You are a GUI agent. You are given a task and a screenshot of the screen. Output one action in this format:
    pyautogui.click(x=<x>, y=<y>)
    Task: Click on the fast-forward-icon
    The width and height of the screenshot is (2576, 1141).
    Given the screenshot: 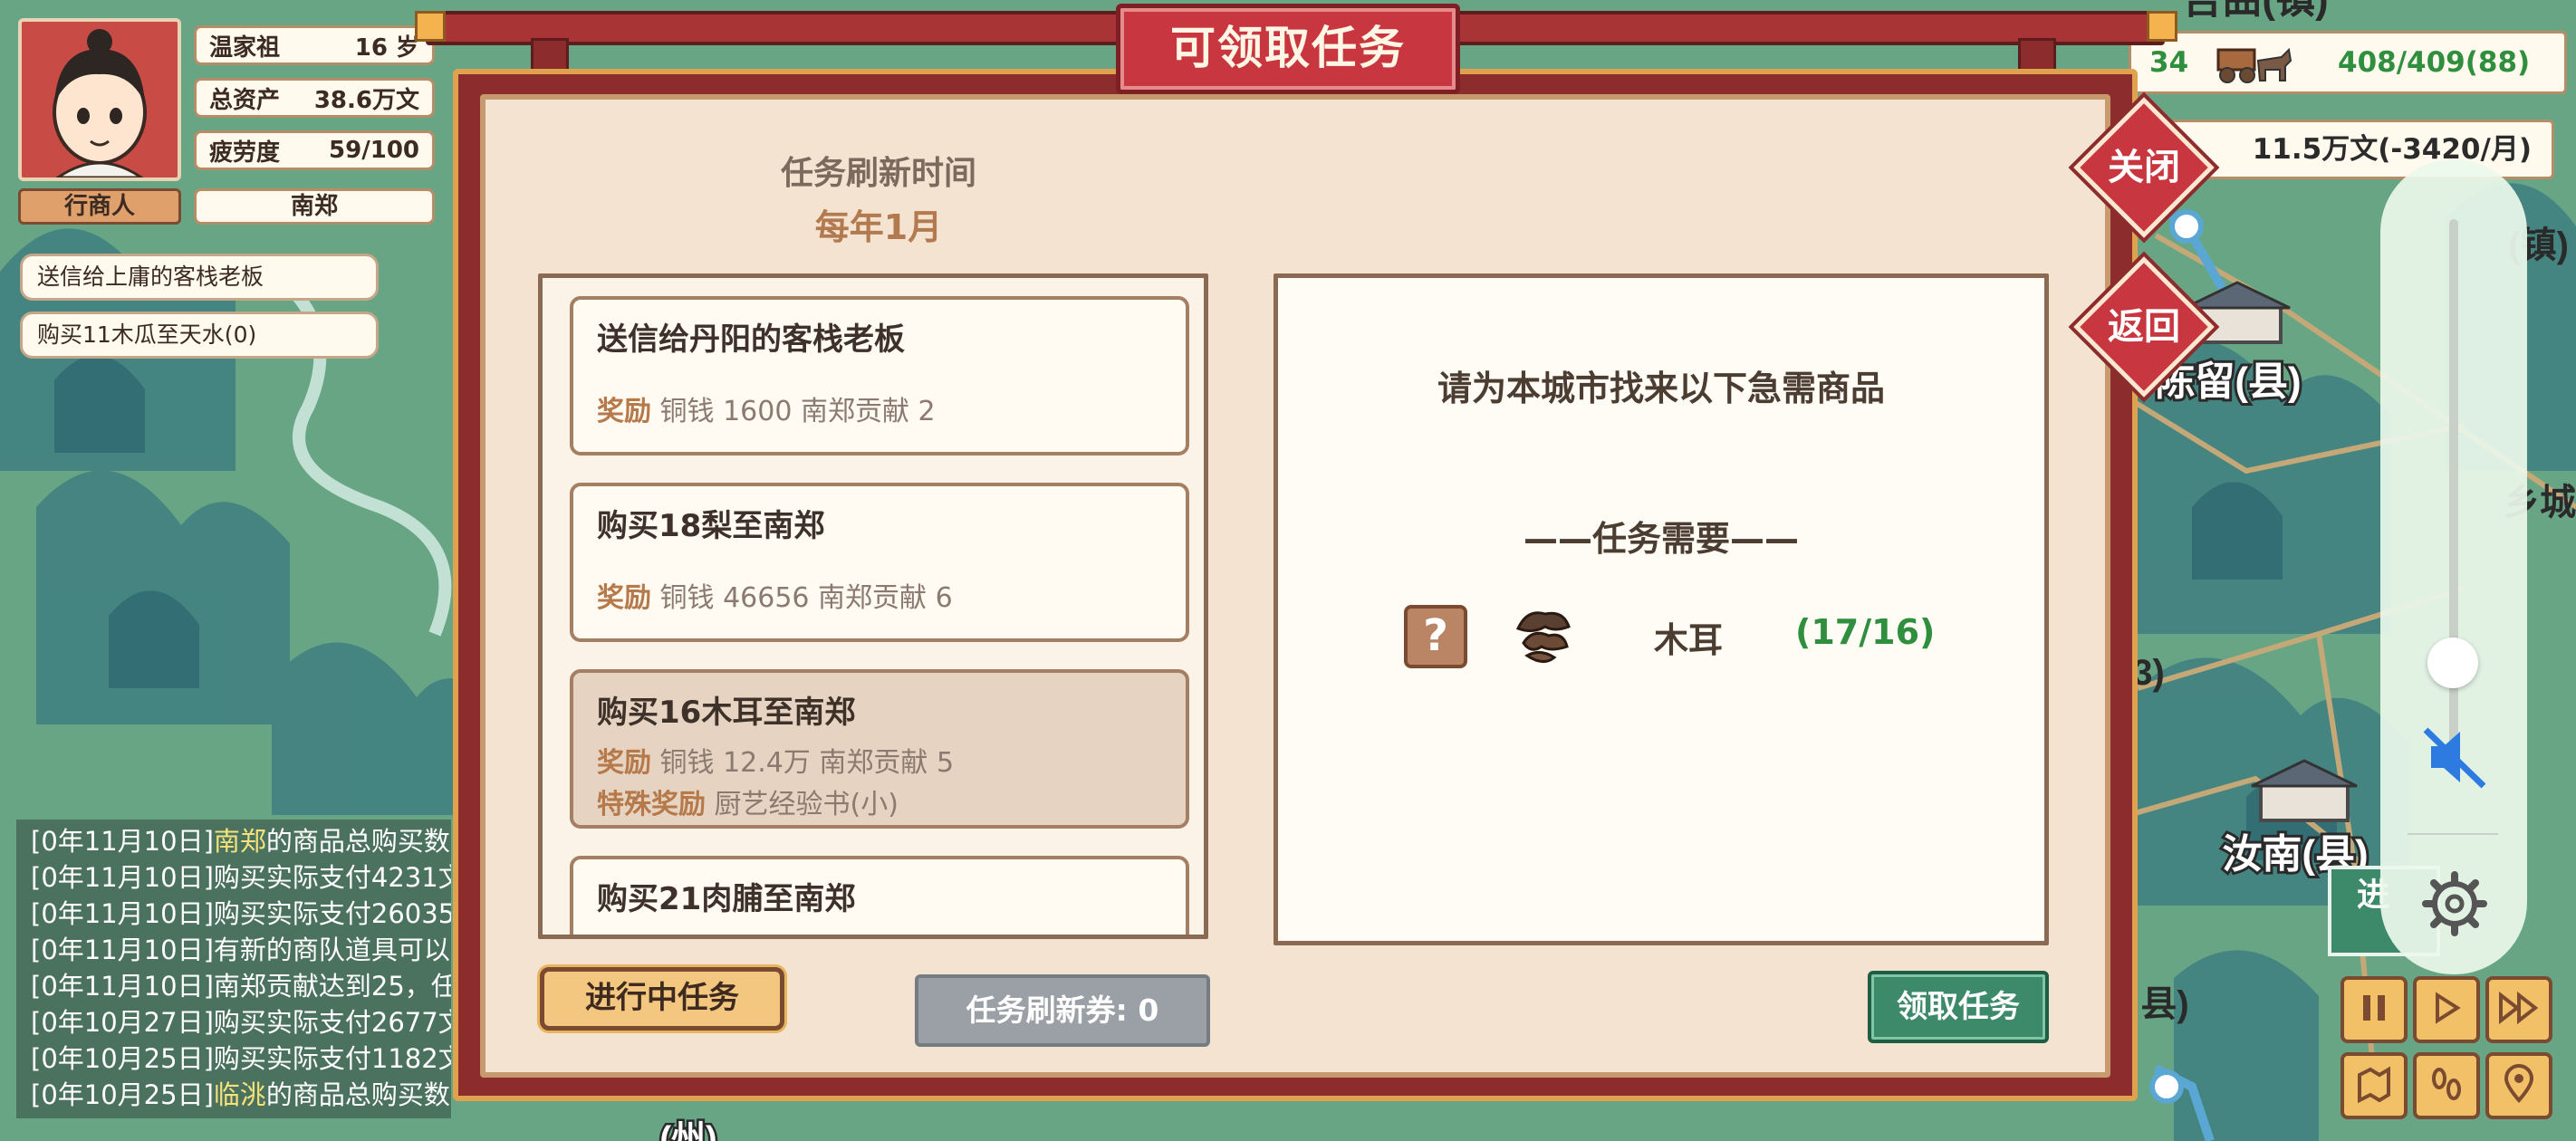 What is the action you would take?
    pyautogui.click(x=2519, y=1010)
    